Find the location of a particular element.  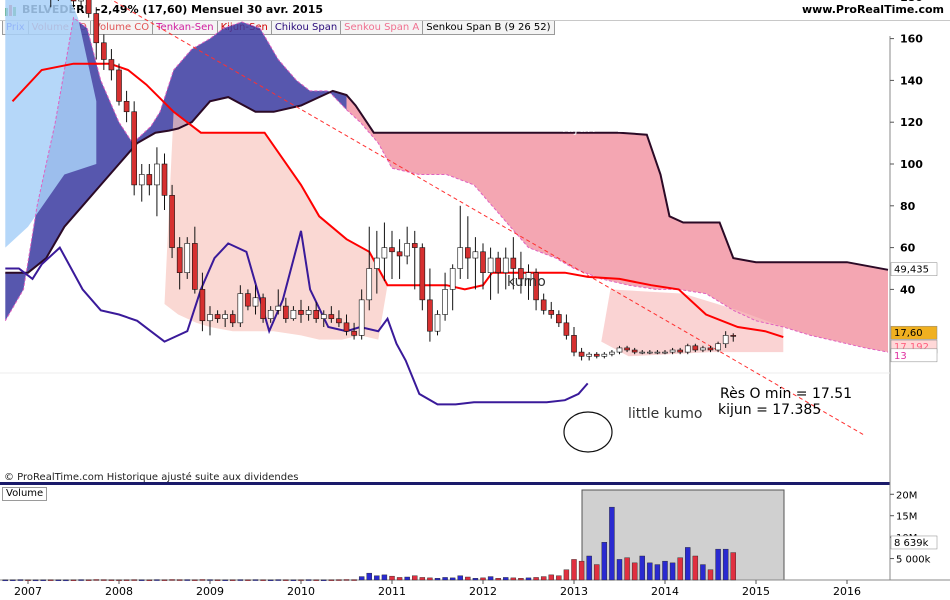

kumo-annotation: kumo is located at coordinates (526, 282).